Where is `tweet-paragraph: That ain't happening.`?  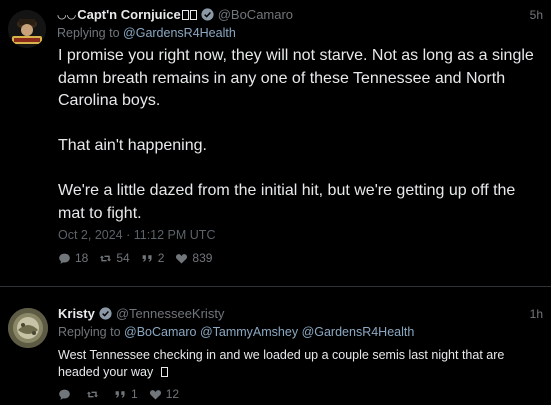
tweet-paragraph: That ain't happening. is located at coordinates (132, 145).